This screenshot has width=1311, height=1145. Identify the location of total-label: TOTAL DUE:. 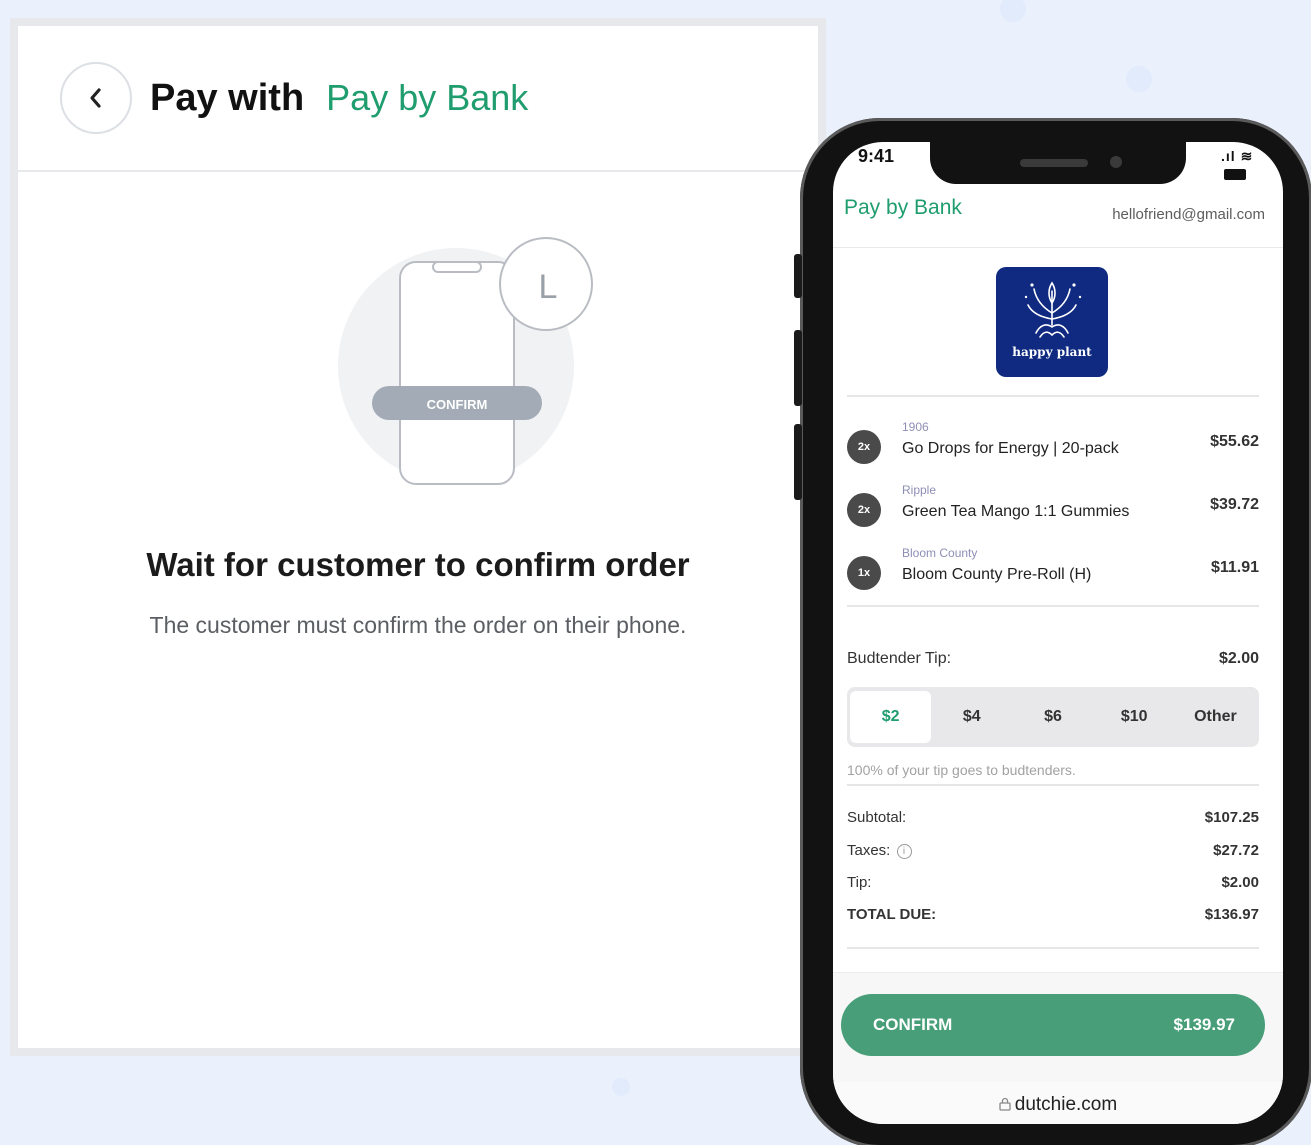
(892, 914).